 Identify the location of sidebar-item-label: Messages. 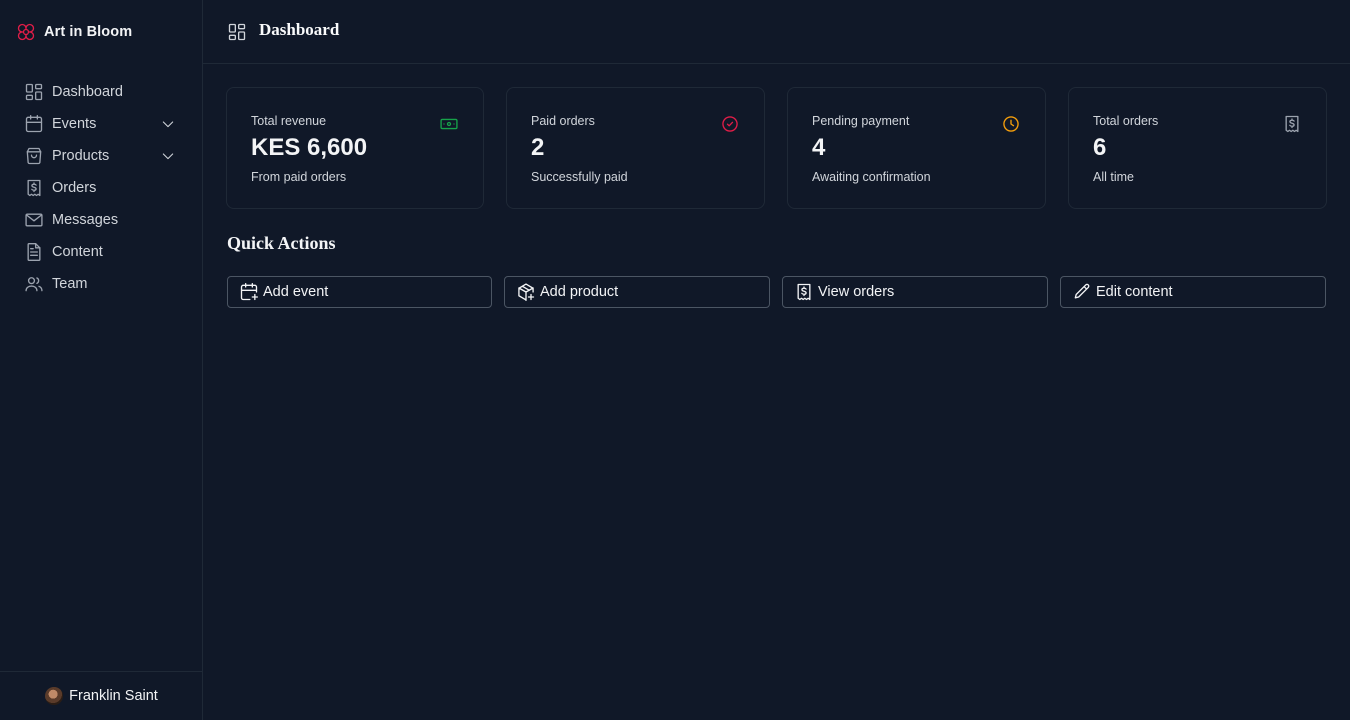
(85, 220).